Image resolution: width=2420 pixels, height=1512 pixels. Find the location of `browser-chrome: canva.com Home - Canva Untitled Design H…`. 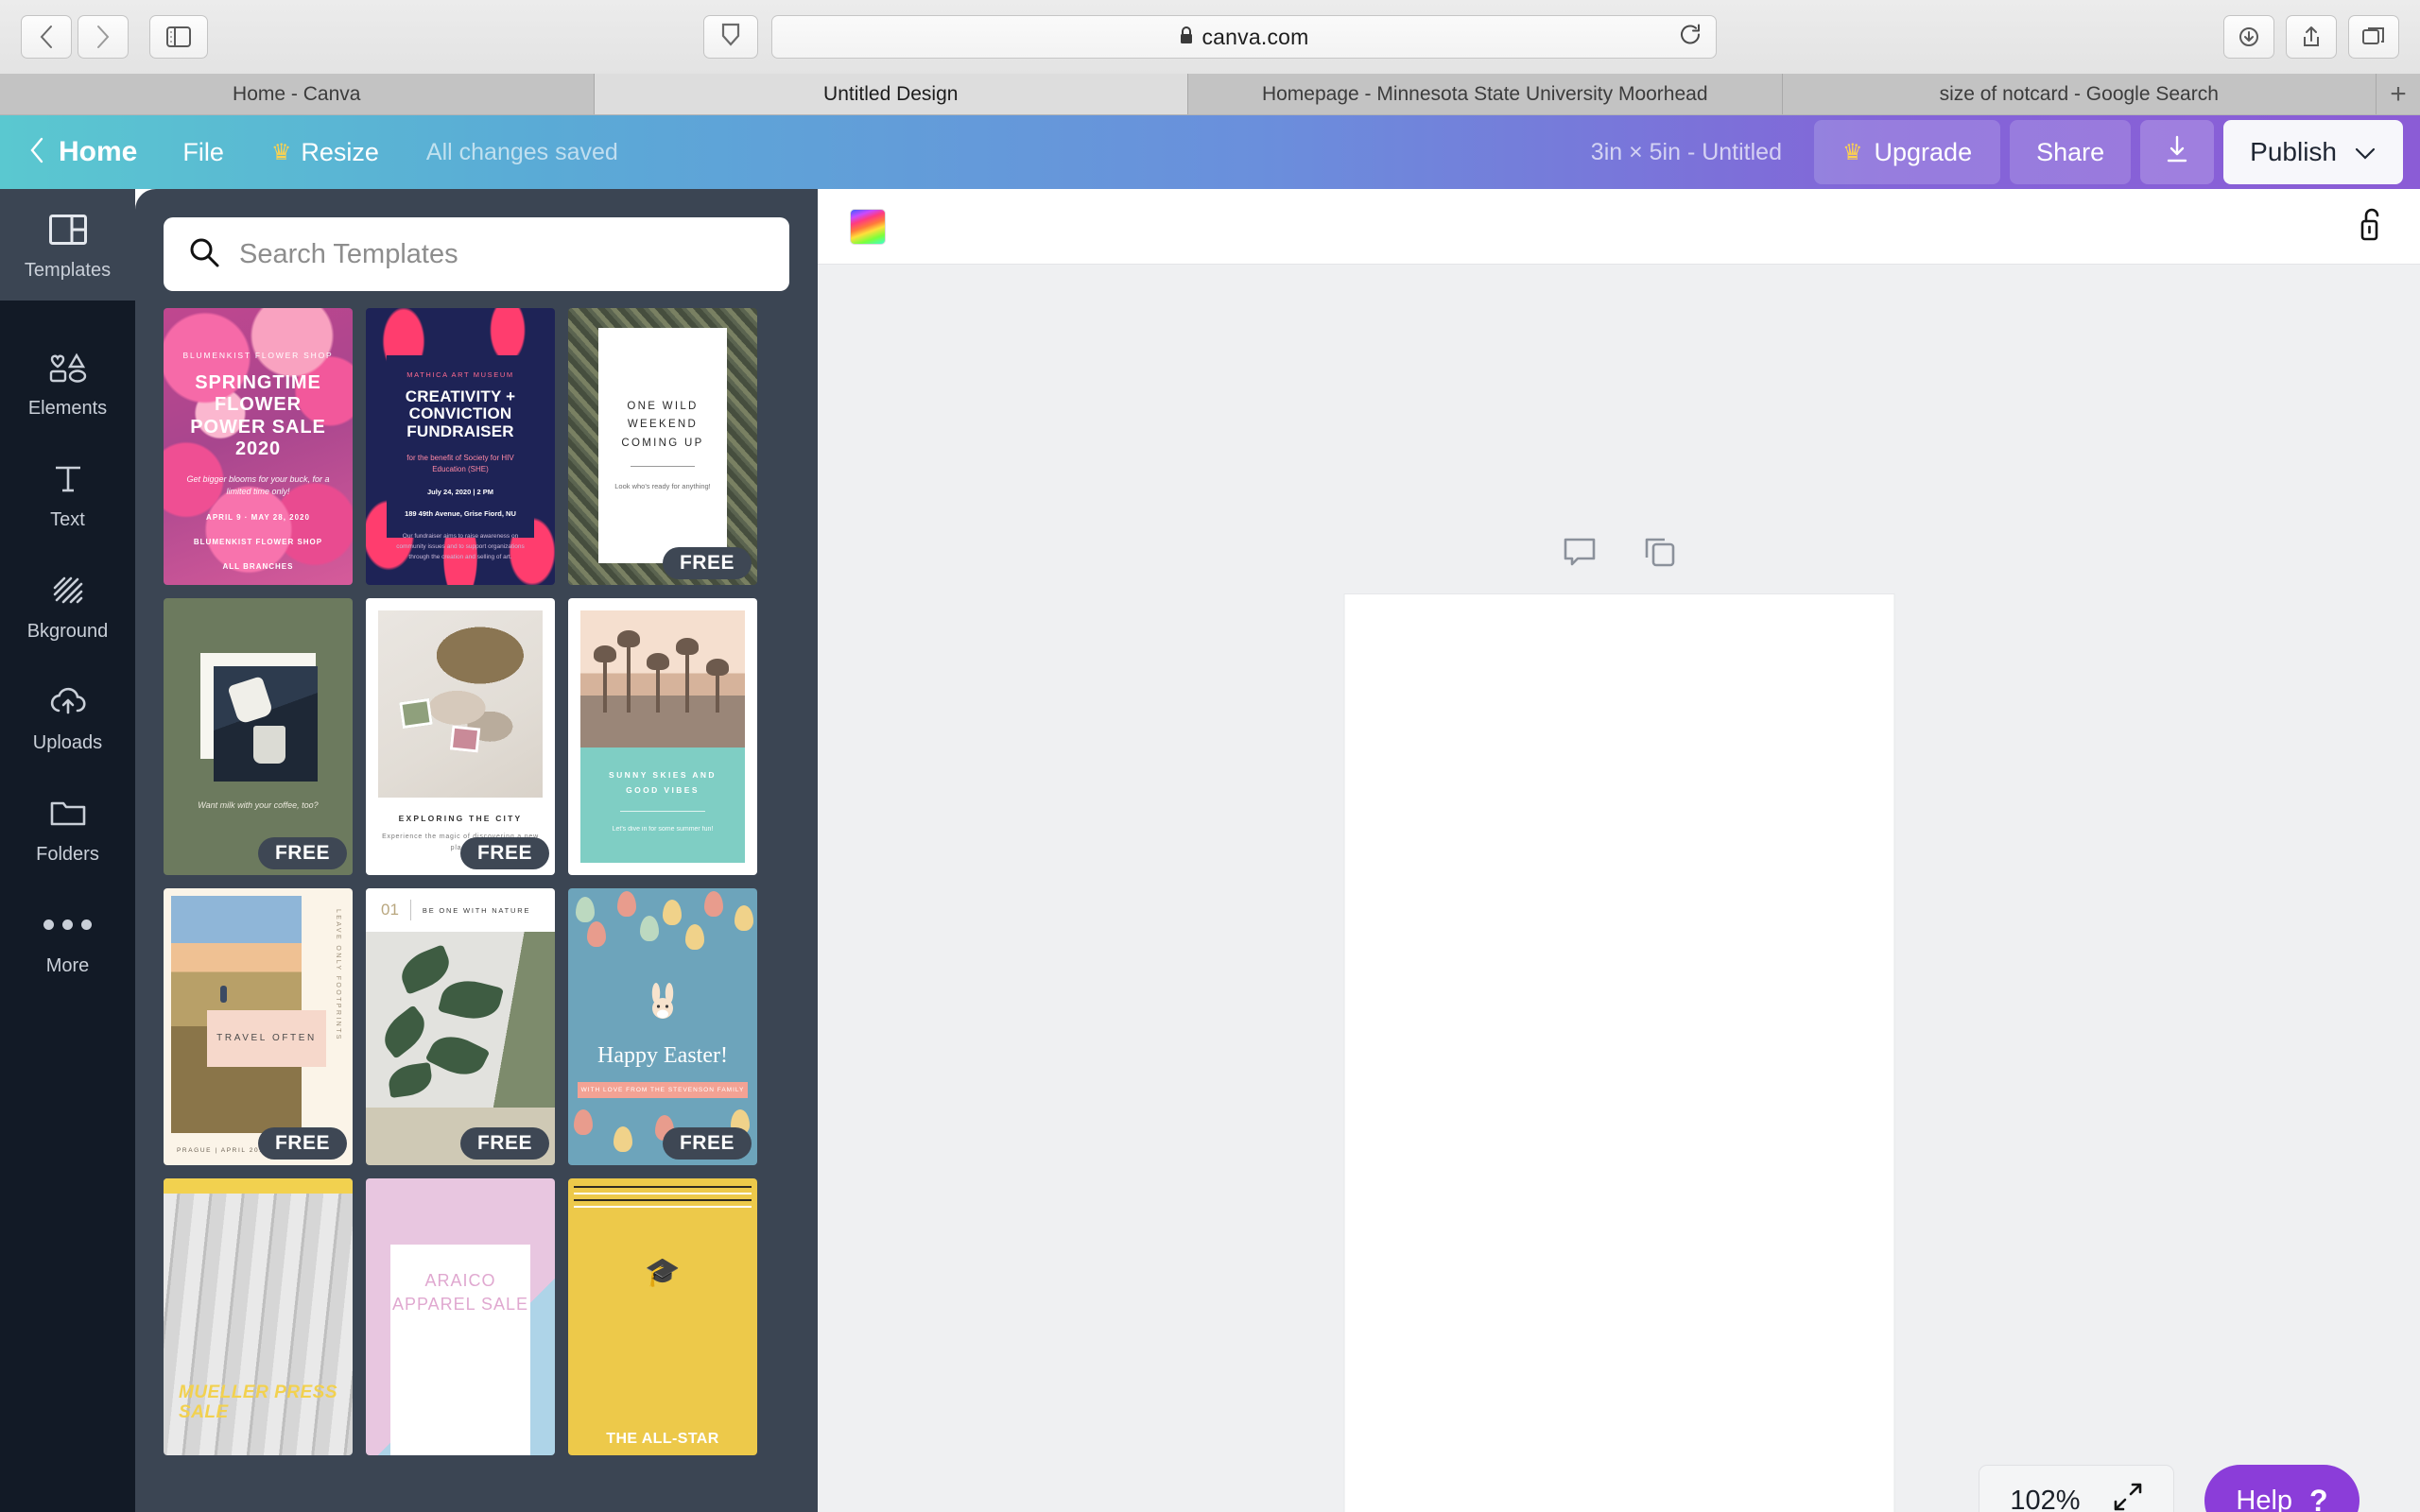

browser-chrome: canva.com Home - Canva Untitled Design H… is located at coordinates (1210, 57).